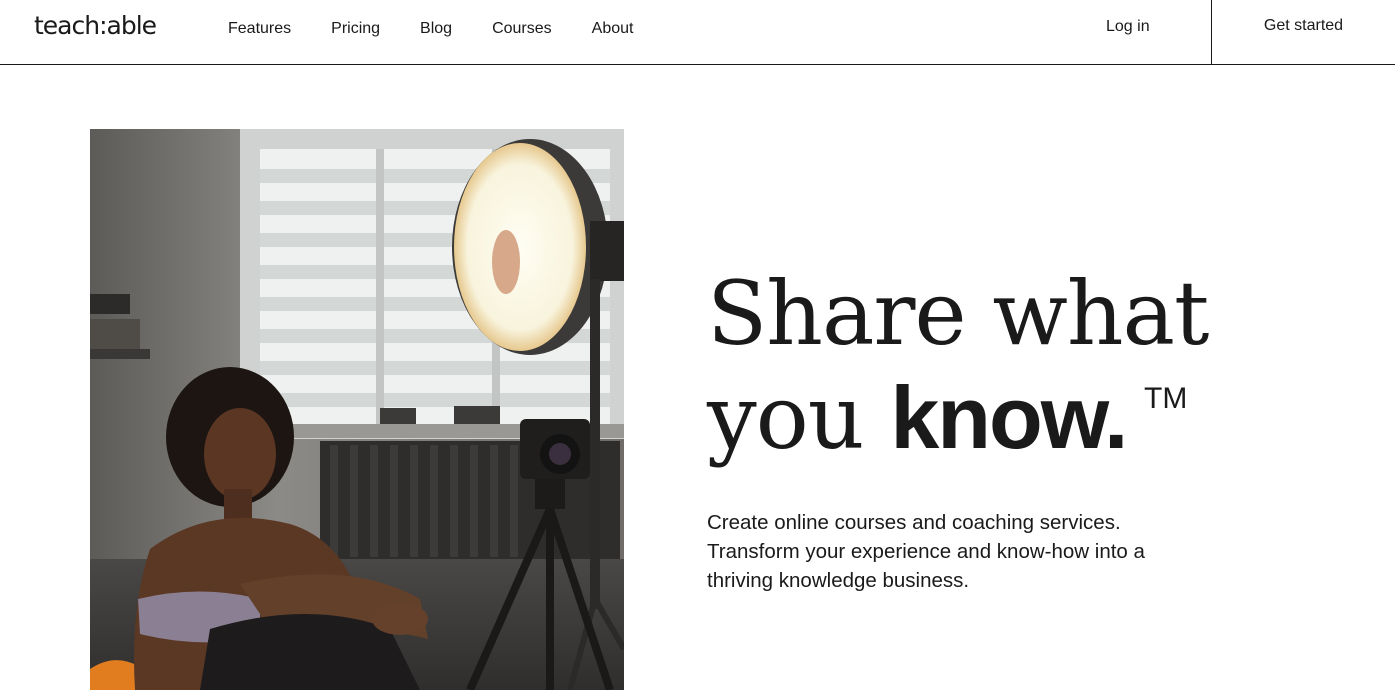 The height and width of the screenshot is (690, 1395). I want to click on login-link: Log in, so click(1128, 27).